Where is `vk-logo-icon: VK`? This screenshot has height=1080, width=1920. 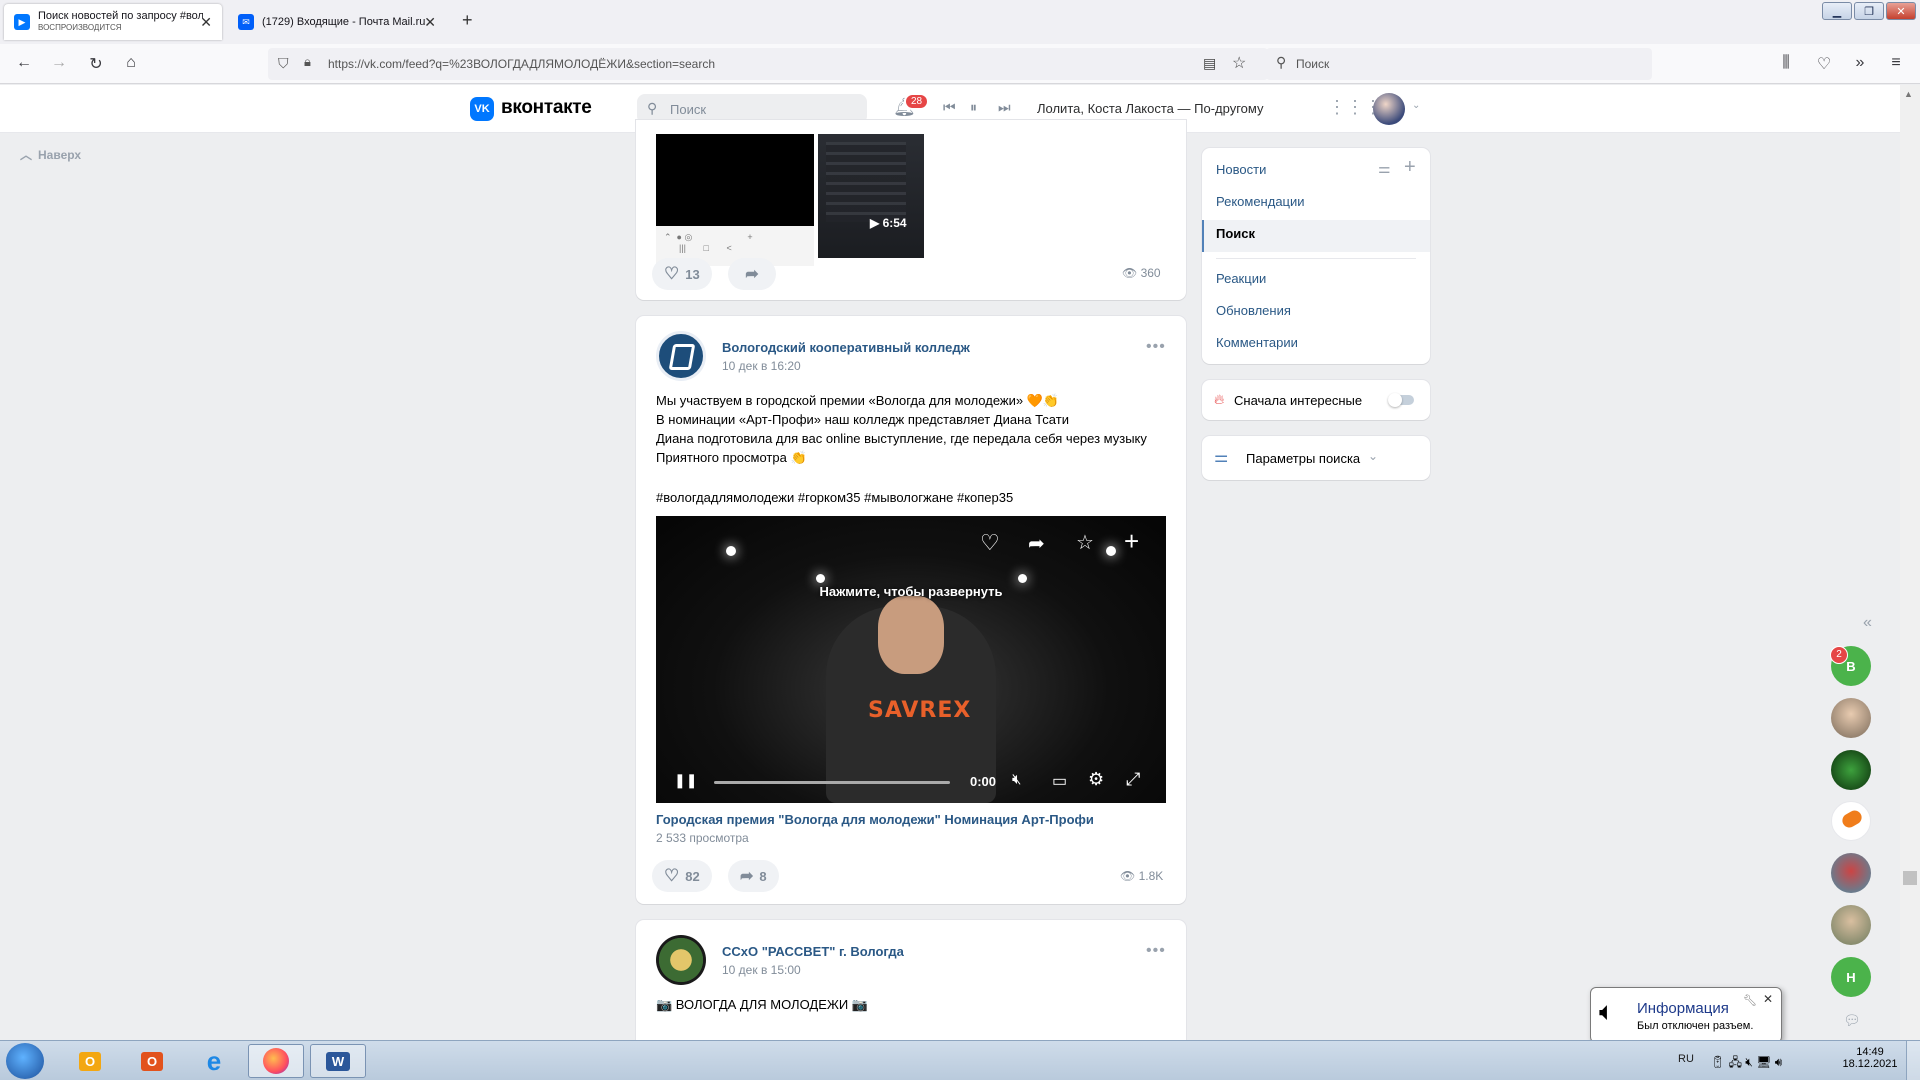 vk-logo-icon: VK is located at coordinates (482, 109).